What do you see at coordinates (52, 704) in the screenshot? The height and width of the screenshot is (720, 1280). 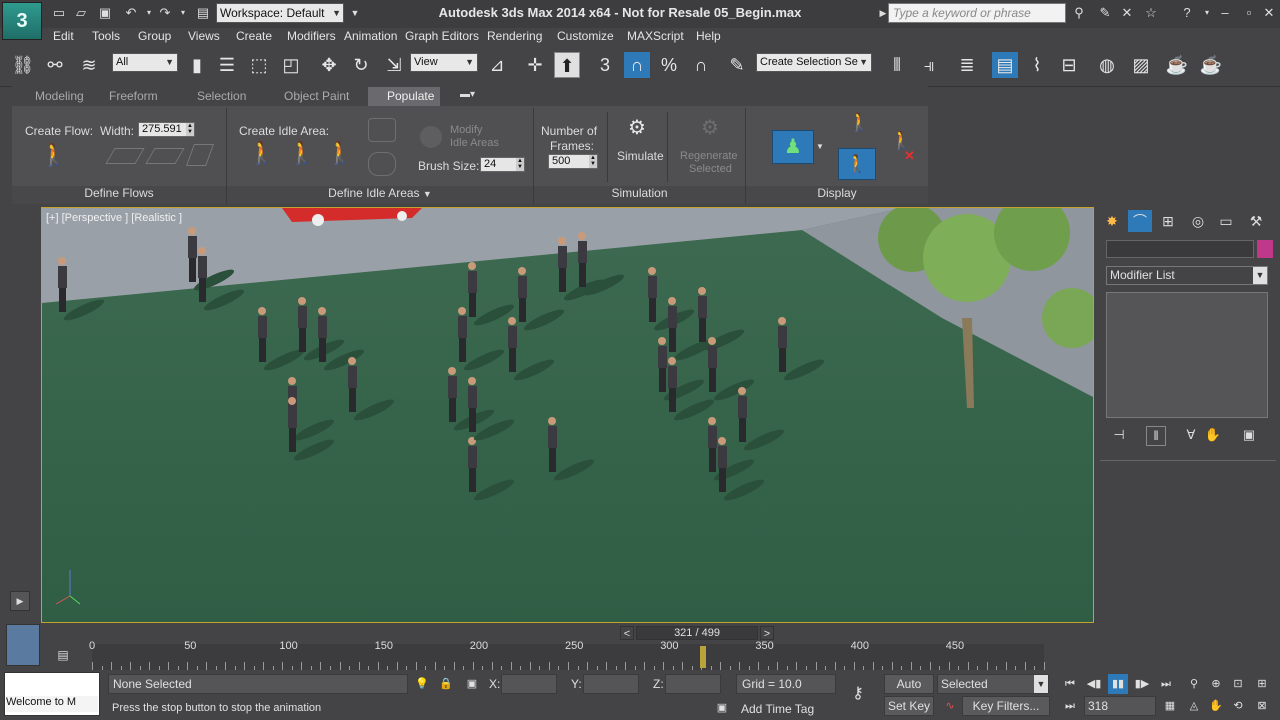 I see `maxscript-mini-listener: Welcome to M` at bounding box center [52, 704].